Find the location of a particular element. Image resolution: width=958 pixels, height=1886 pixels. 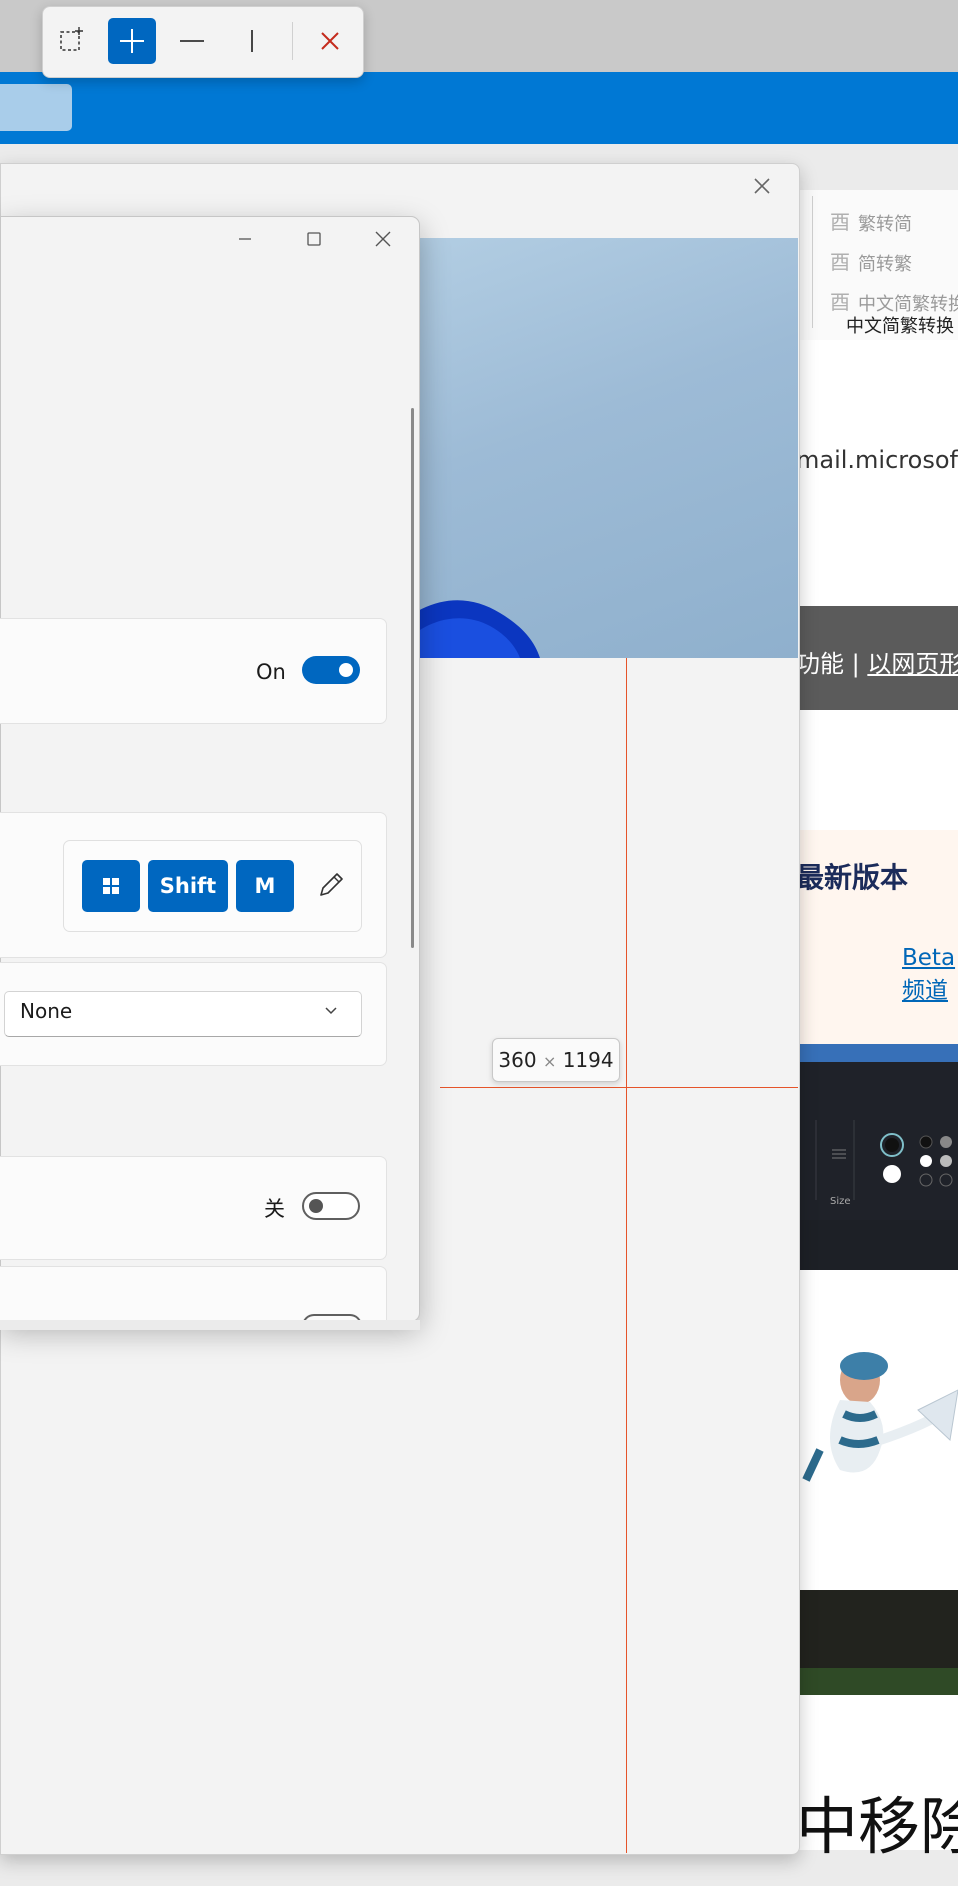

beta-link-line2: 频道 is located at coordinates (928, 991).